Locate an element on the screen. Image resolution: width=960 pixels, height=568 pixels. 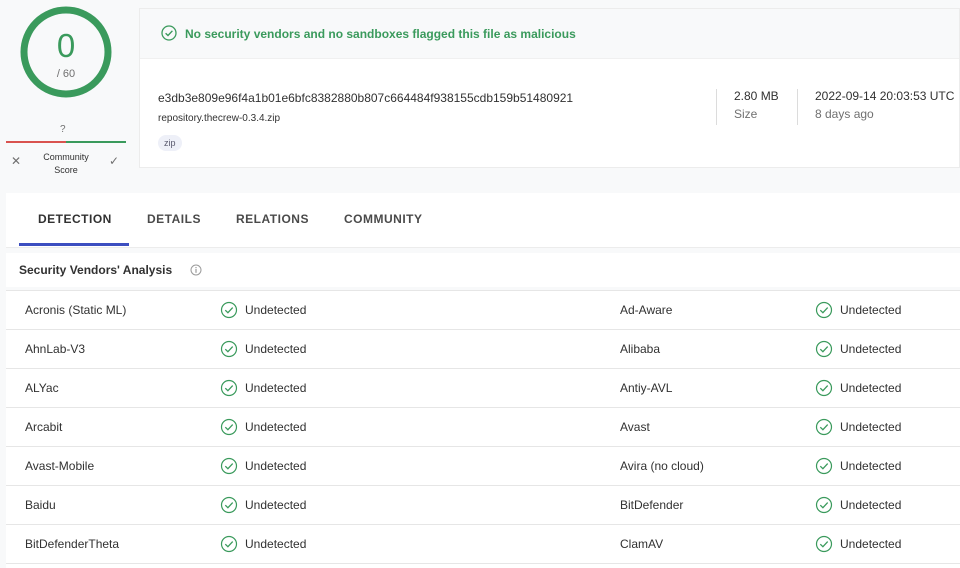
table-row: ALYac Undetected Antiy-AVL Undetected is located at coordinates (483, 388).